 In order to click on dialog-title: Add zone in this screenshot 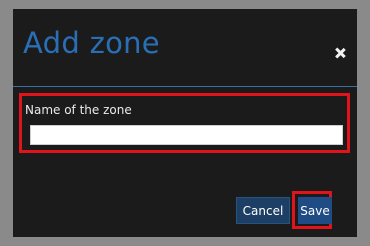, I will do `click(91, 43)`.